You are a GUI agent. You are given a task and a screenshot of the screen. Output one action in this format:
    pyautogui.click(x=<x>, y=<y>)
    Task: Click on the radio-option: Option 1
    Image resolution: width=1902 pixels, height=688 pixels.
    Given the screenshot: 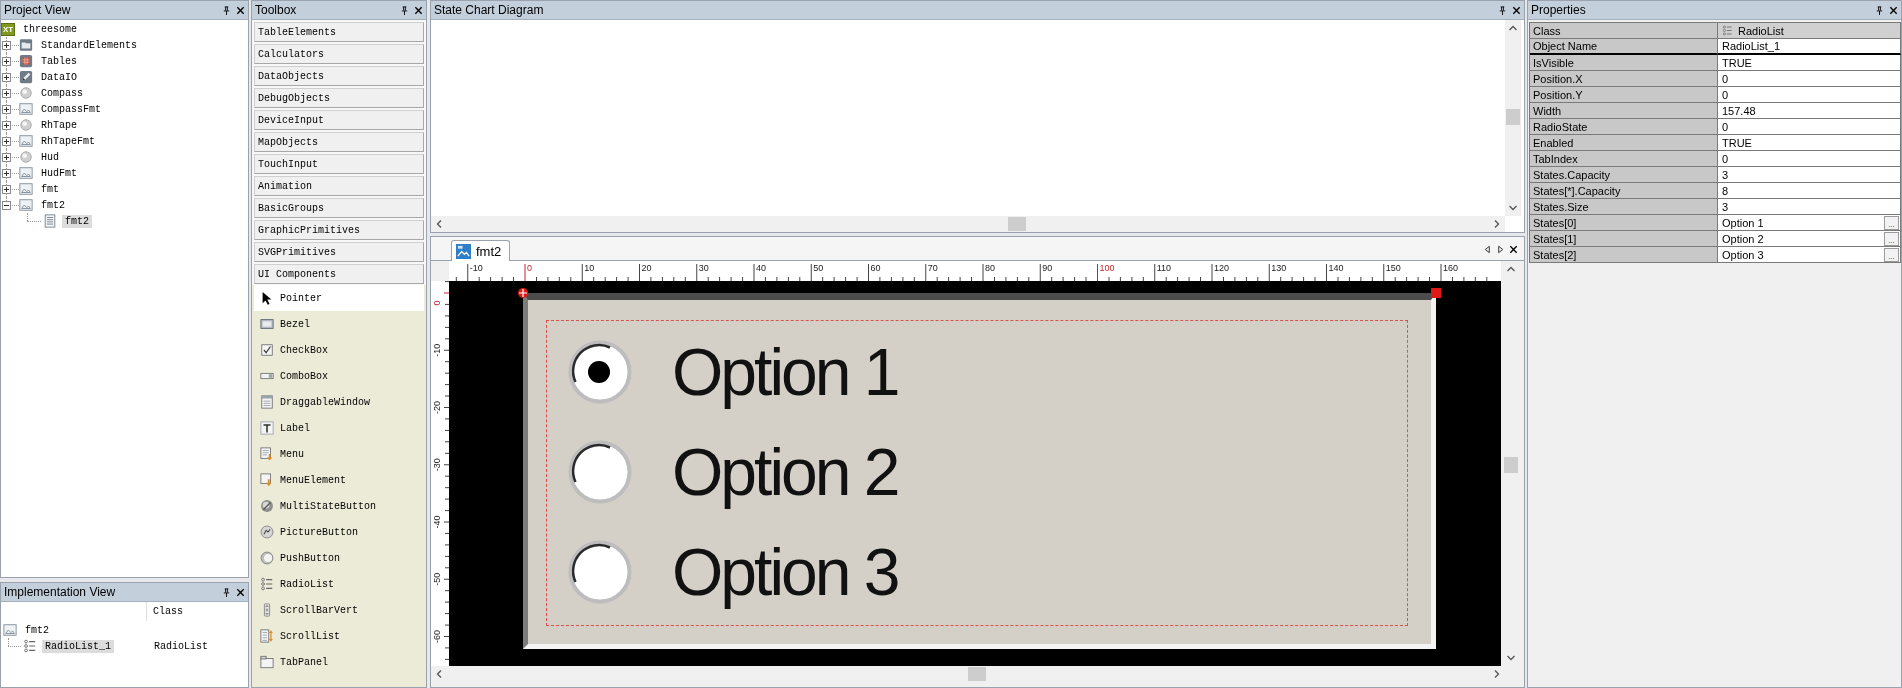 What is the action you would take?
    pyautogui.click(x=977, y=372)
    